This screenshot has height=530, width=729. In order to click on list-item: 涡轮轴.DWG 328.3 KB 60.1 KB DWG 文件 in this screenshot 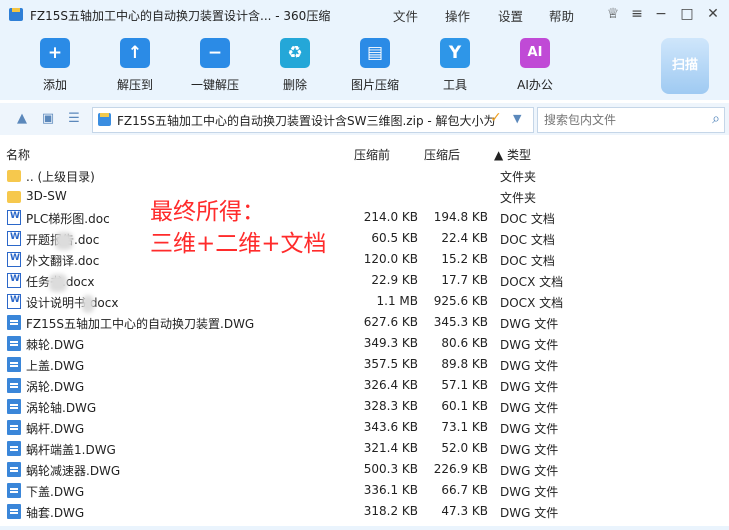, I will do `click(364, 406)`.